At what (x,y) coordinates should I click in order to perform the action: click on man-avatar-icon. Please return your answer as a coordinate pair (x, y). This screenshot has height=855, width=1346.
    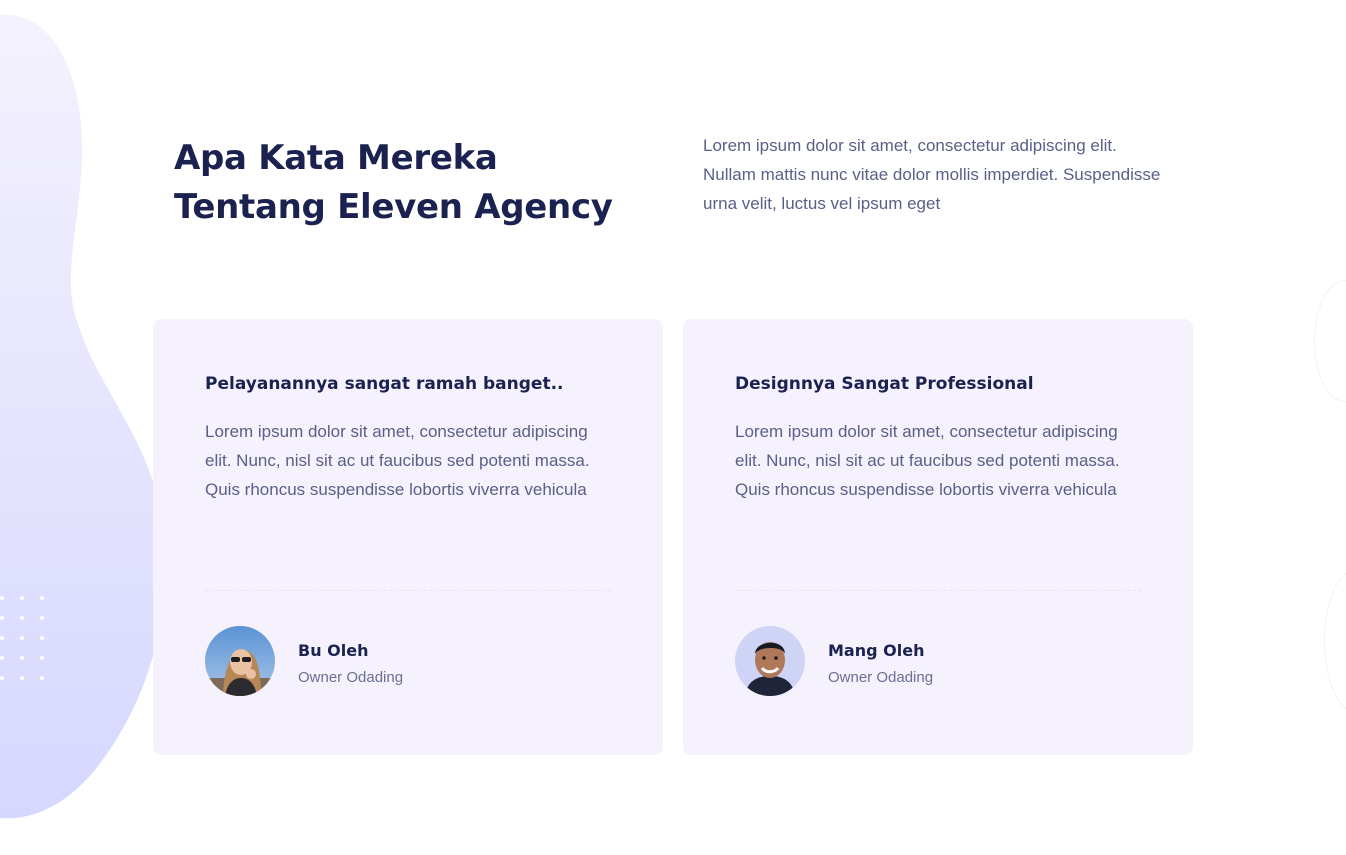
    Looking at the image, I should click on (770, 661).